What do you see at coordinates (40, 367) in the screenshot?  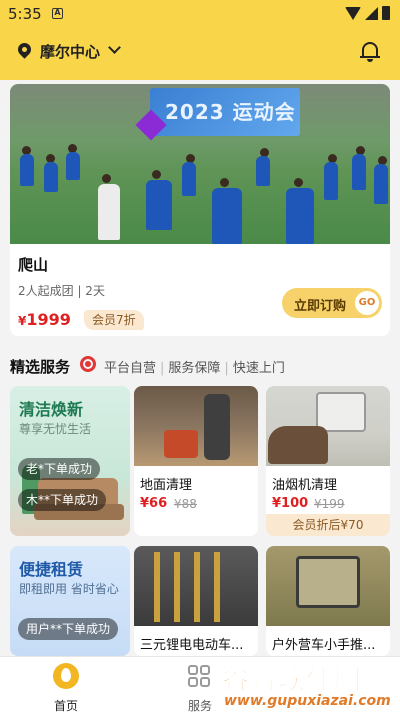 I see `section-title: 精选服务` at bounding box center [40, 367].